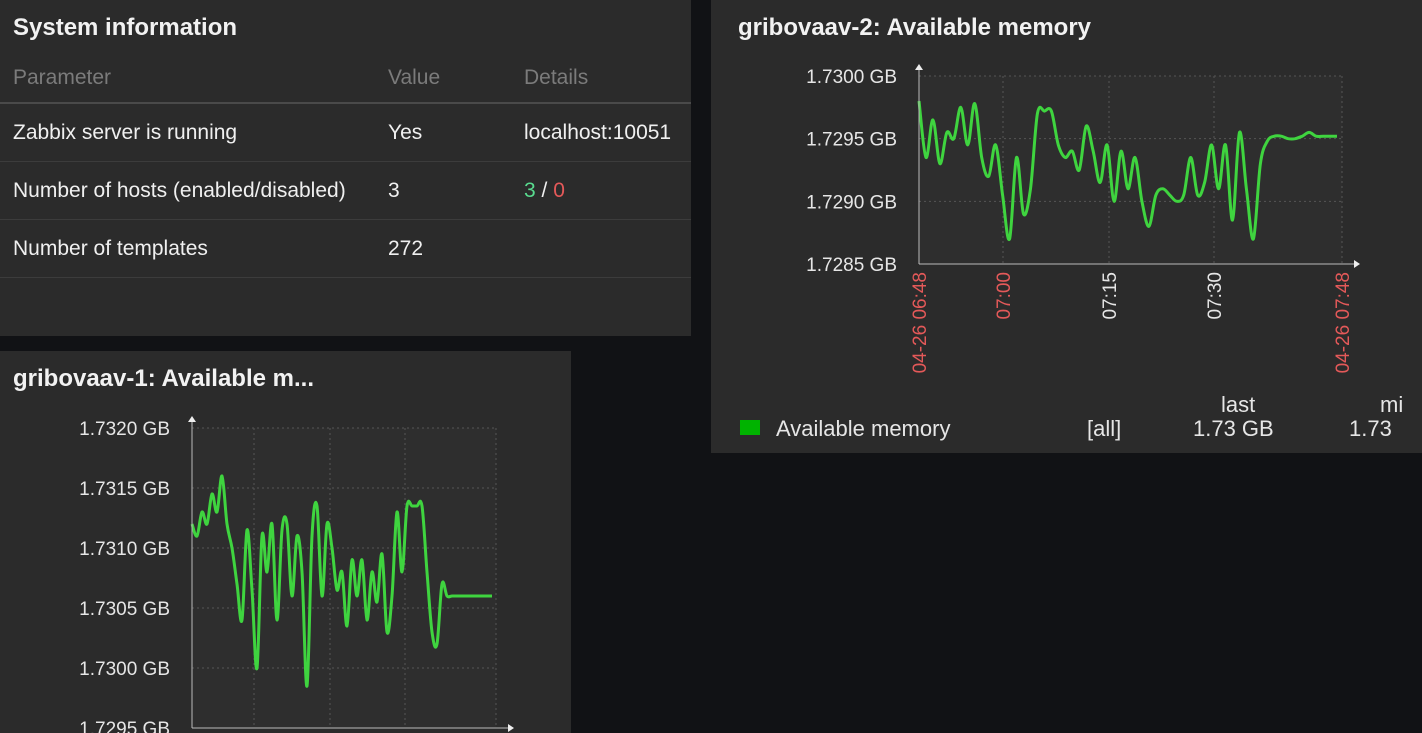 This screenshot has width=1422, height=733. I want to click on details-cell: 3 / 0, so click(601, 190).